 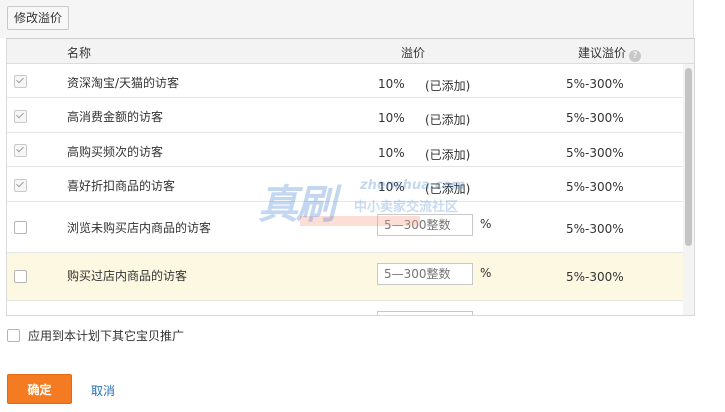 I want to click on table-row: 资深淘宝/天猫的访客 10% (已添加) 5%-300%, so click(x=345, y=81).